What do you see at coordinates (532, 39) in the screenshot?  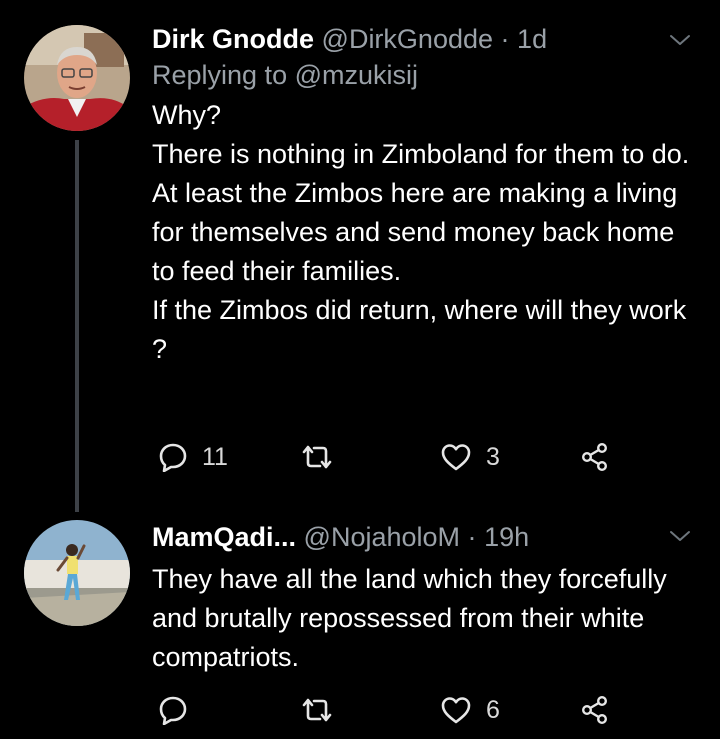 I see `timestamp: 1d` at bounding box center [532, 39].